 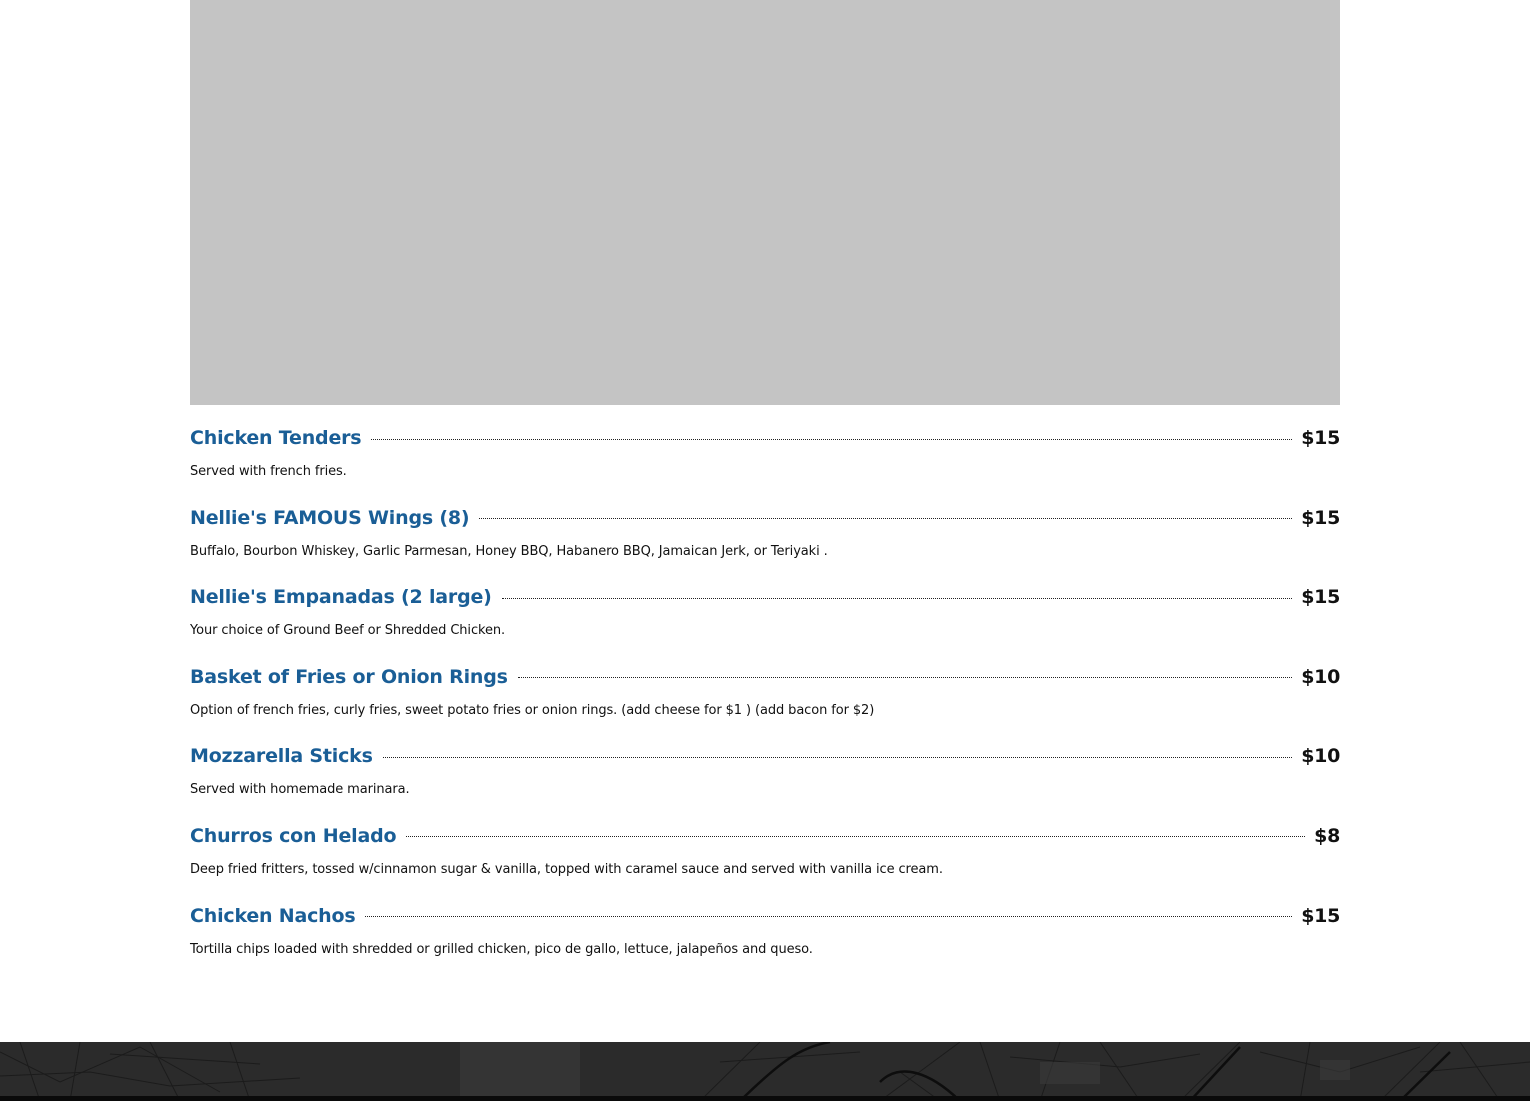 What do you see at coordinates (1327, 835) in the screenshot?
I see `menu-item-price: $8` at bounding box center [1327, 835].